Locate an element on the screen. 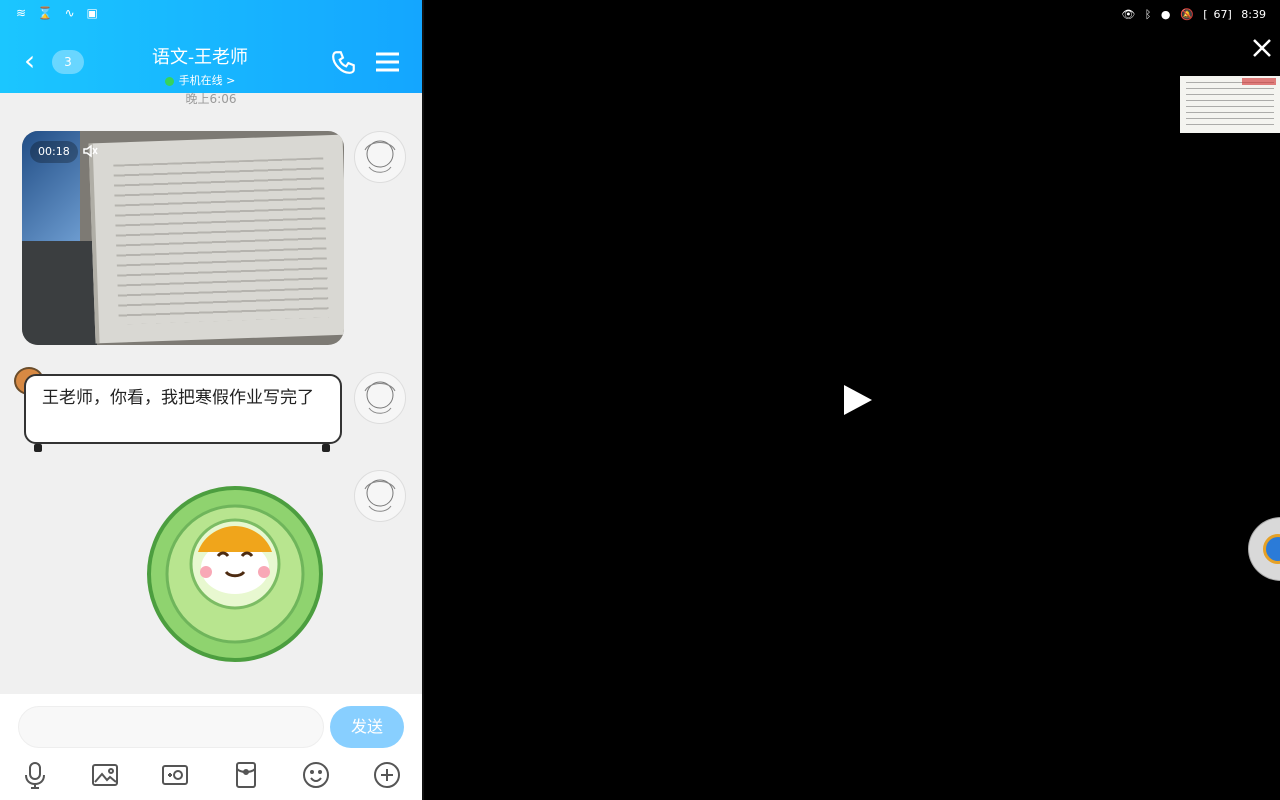 This screenshot has height=800, width=1280. chat-title-area: 语文-王老师 手机在线 > is located at coordinates (200, 65).